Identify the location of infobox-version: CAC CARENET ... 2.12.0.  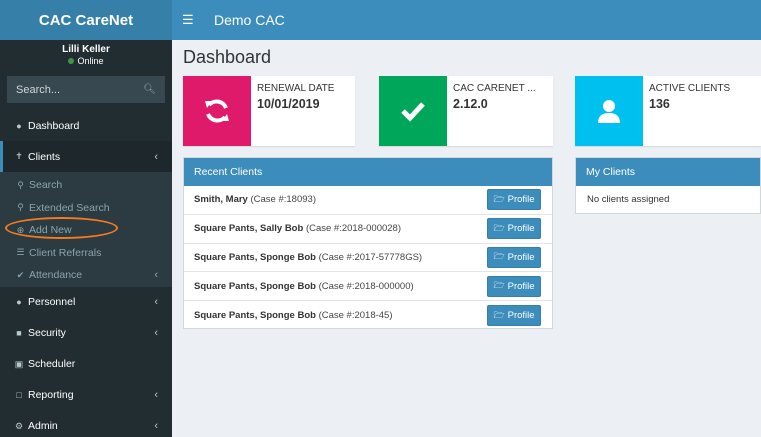
(466, 111).